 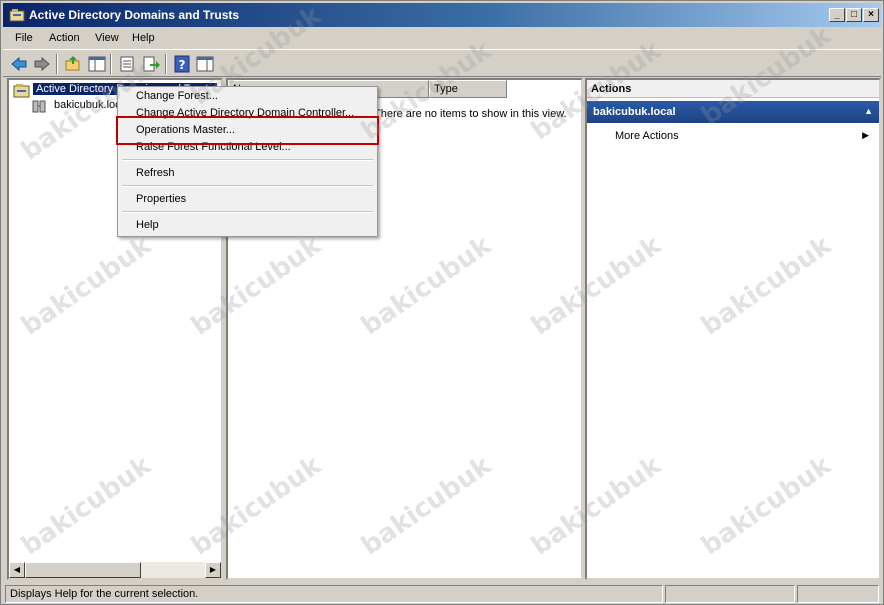 I want to click on menu-view: View, so click(x=107, y=38).